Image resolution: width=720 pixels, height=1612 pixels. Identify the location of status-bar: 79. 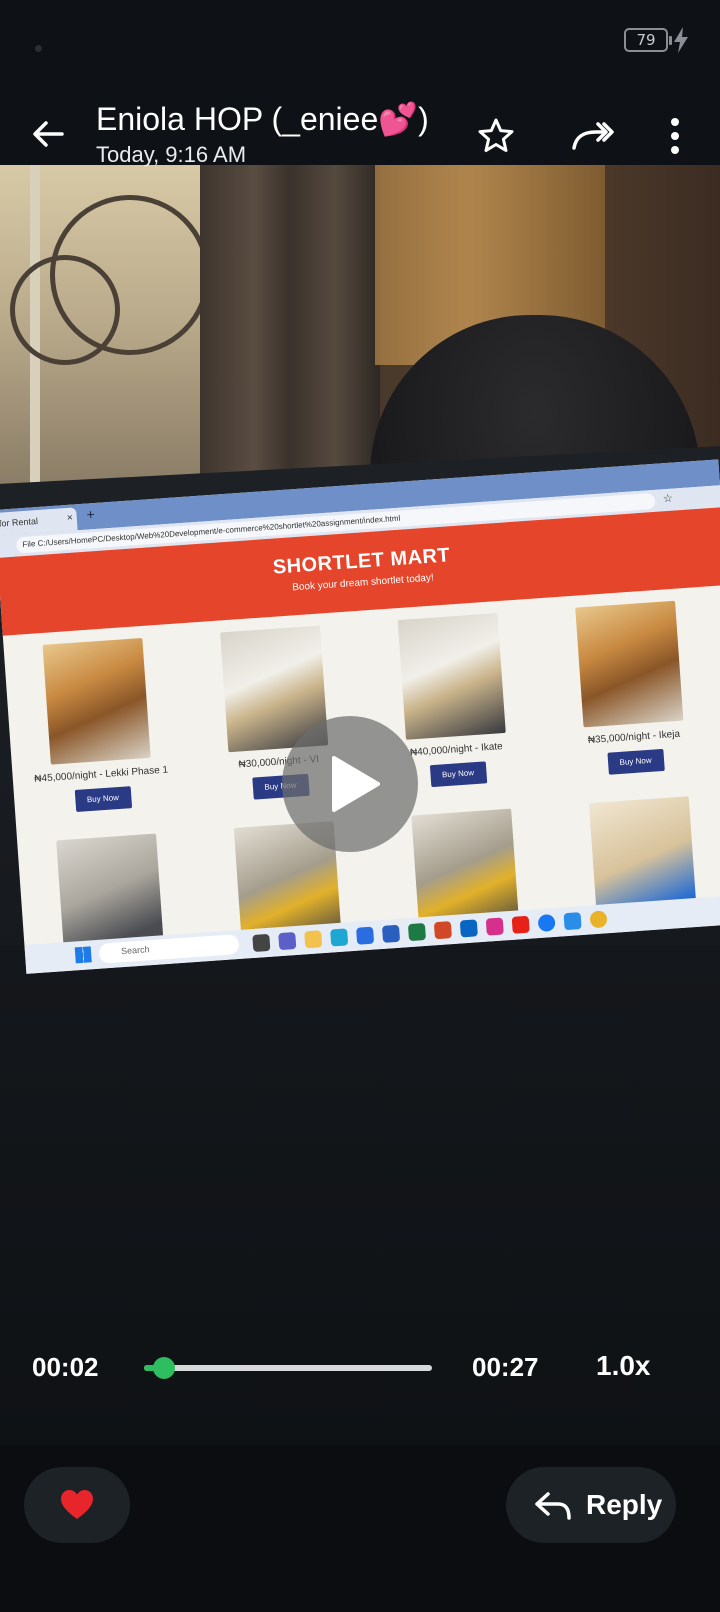
(360, 45).